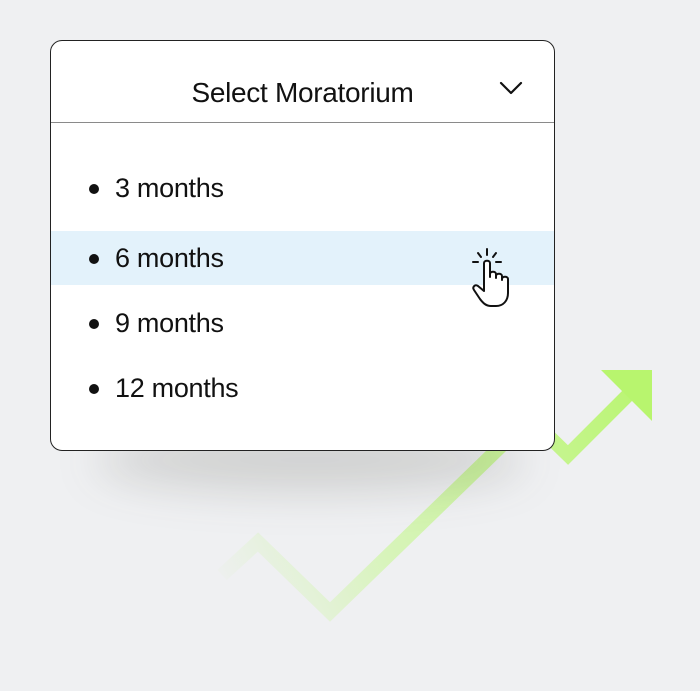 The image size is (700, 691). Describe the element at coordinates (302, 188) in the screenshot. I see `option-3-months: 3 months` at that location.